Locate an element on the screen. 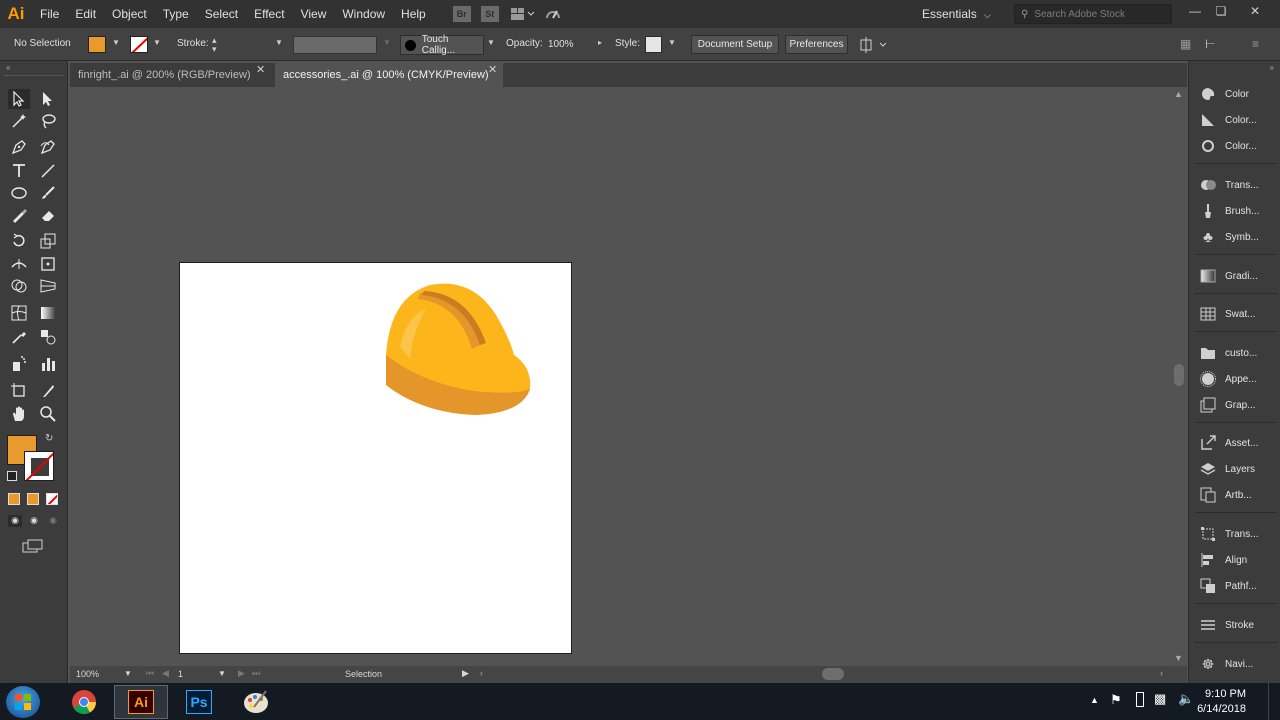  restore-button: ❏ is located at coordinates (1221, 11).